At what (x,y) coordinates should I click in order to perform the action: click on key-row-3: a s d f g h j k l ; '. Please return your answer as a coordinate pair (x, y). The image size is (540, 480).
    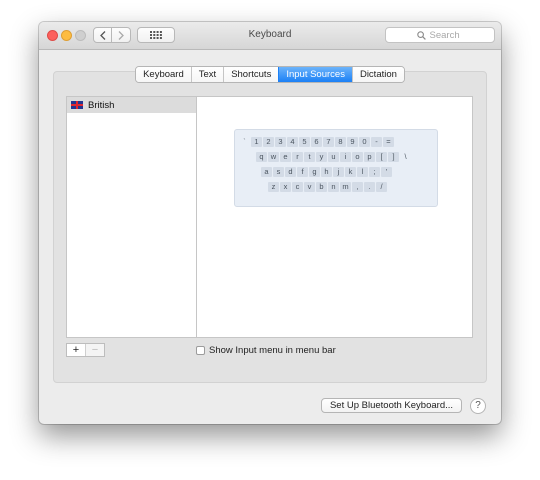
    Looking at the image, I should click on (326, 172).